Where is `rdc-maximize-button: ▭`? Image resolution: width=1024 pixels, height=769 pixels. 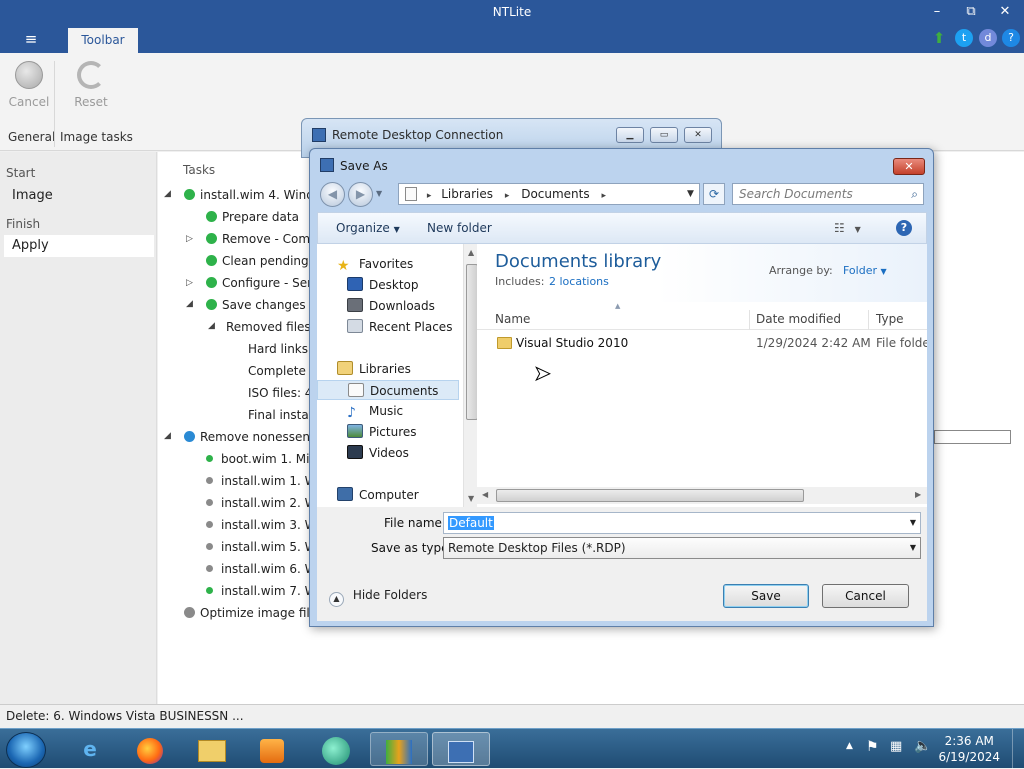
rdc-maximize-button: ▭ is located at coordinates (664, 135).